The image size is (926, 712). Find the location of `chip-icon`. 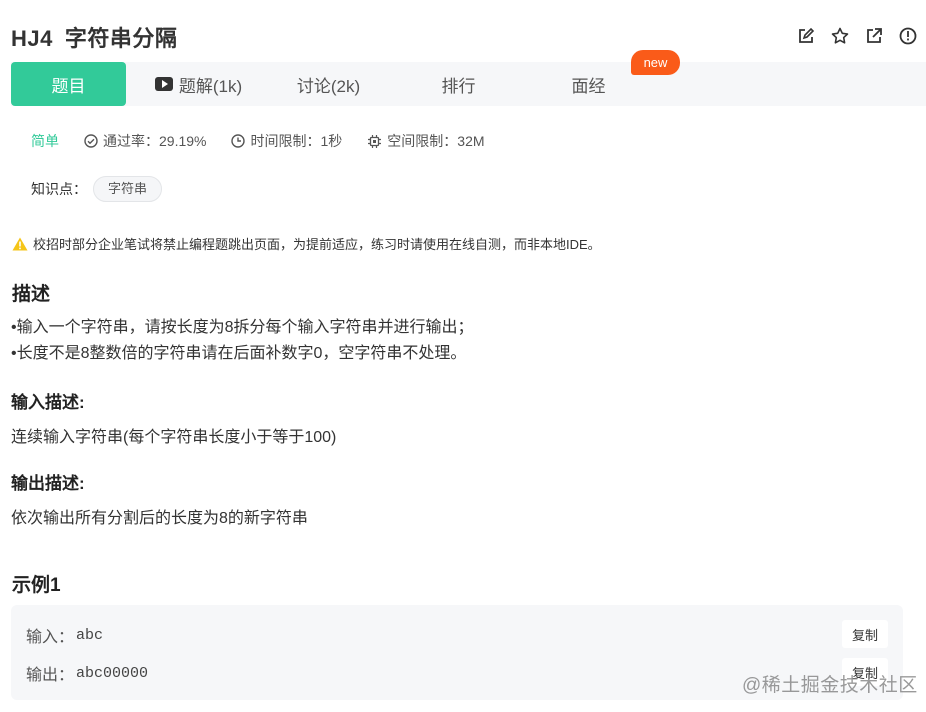

chip-icon is located at coordinates (375, 141).